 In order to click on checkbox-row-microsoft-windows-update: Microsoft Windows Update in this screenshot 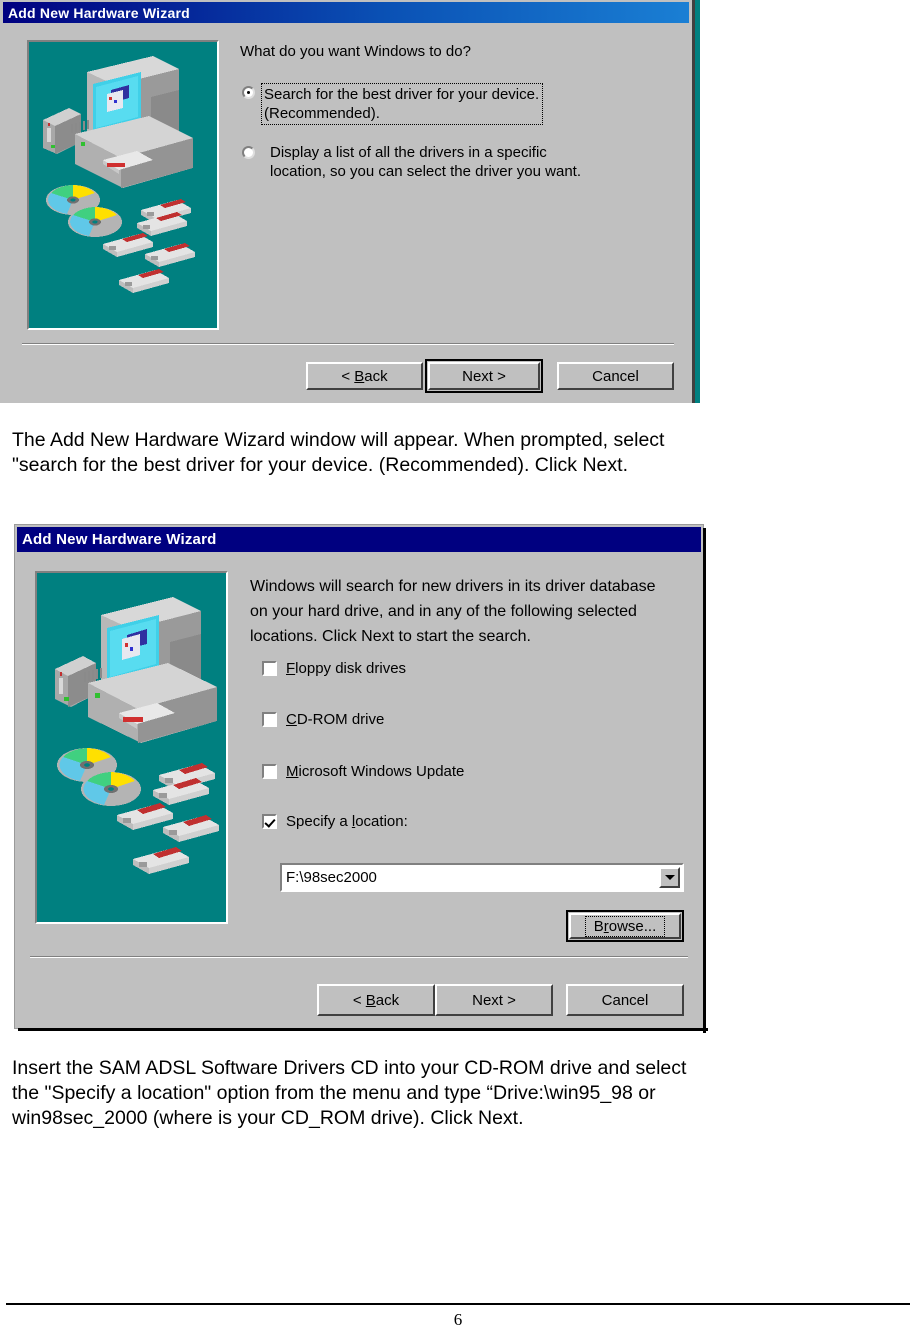, I will do `click(363, 771)`.